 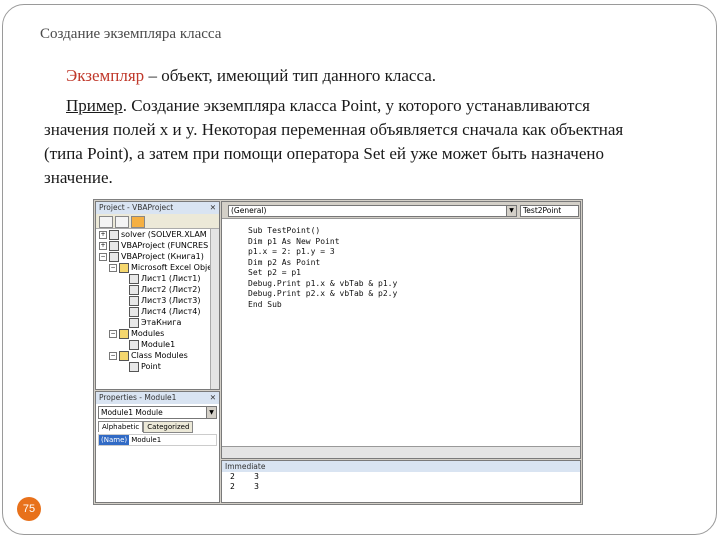 I want to click on properties-pane-title: Properties - Module1 ✕, so click(x=157, y=398).